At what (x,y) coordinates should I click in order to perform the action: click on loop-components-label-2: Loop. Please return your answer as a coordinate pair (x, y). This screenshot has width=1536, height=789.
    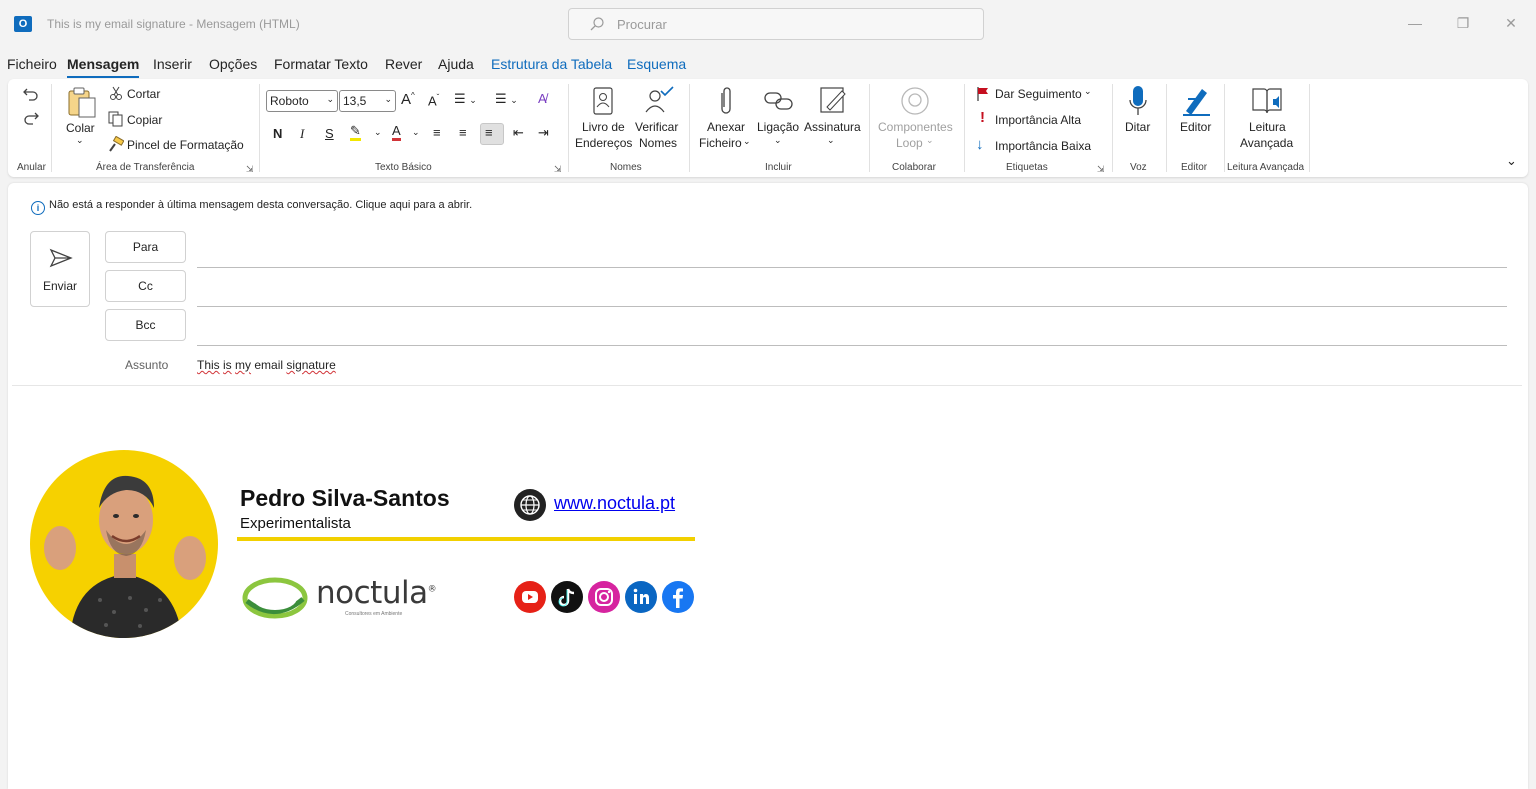
    Looking at the image, I should click on (909, 143).